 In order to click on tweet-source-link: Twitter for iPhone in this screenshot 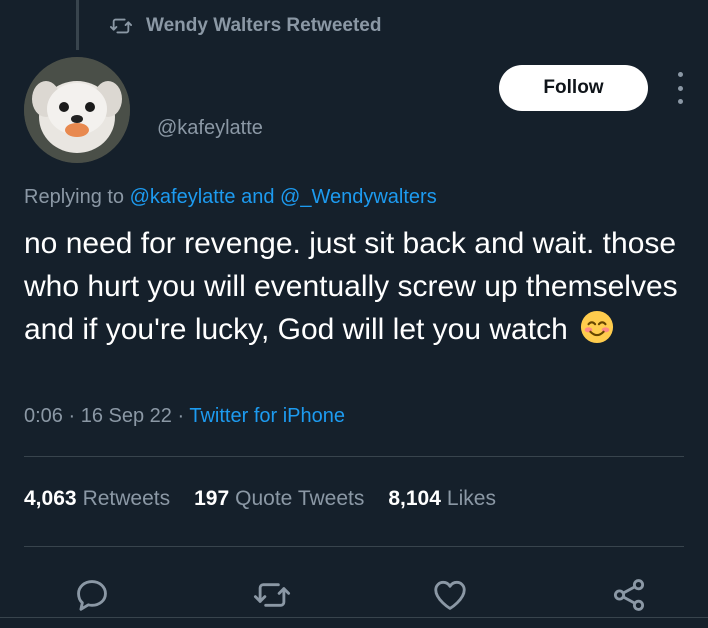, I will do `click(267, 416)`.